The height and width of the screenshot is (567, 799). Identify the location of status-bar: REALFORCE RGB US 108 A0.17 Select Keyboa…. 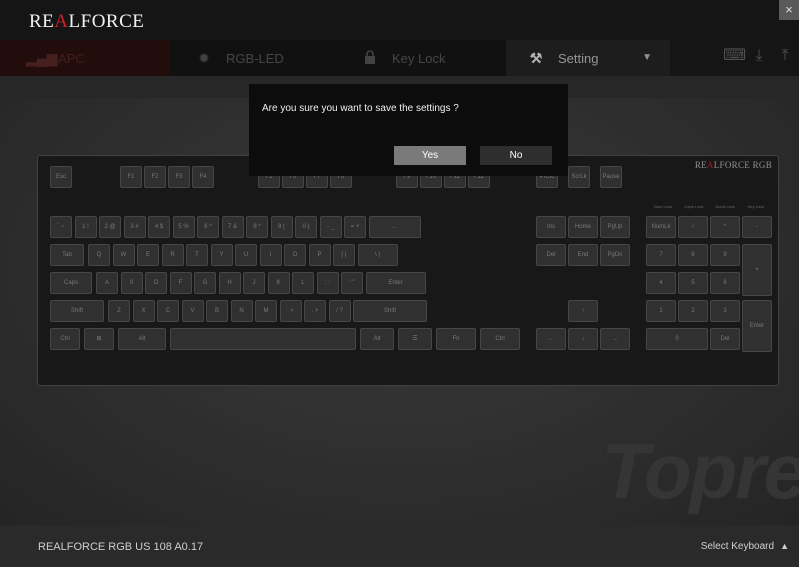
(399, 546).